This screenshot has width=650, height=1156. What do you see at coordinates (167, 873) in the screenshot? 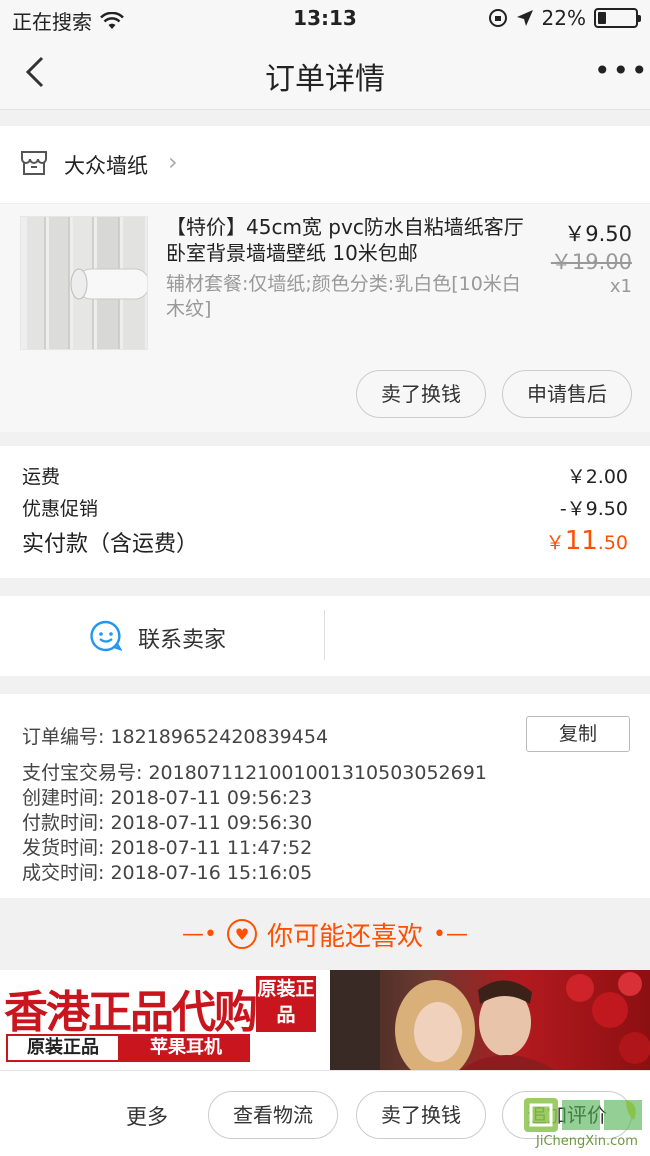
I see `completed-time: 成交时间: 2018-07-16 15:16:05` at bounding box center [167, 873].